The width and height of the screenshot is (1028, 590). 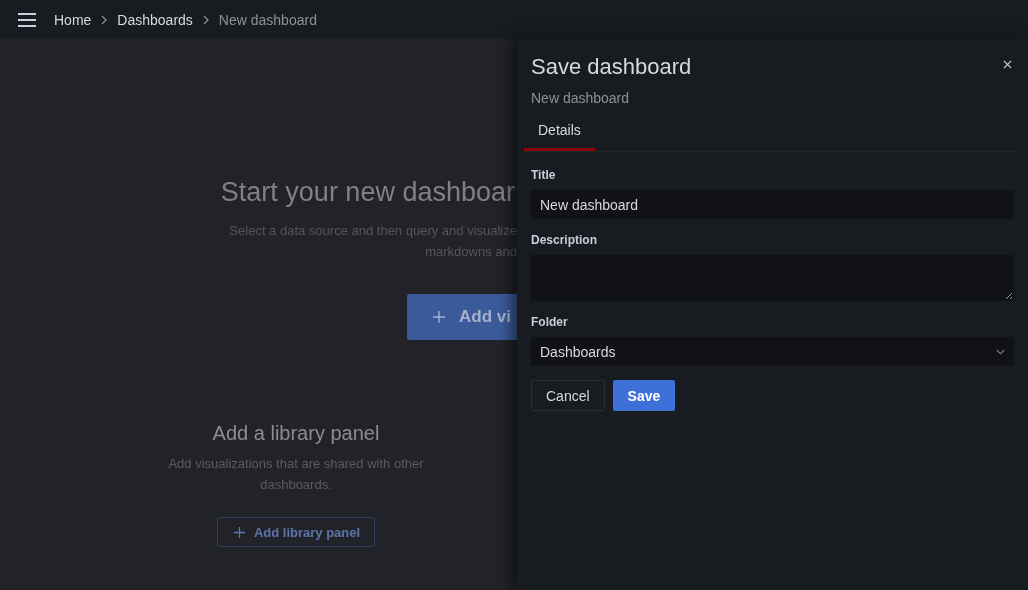 I want to click on close-icon, so click(x=1007, y=64).